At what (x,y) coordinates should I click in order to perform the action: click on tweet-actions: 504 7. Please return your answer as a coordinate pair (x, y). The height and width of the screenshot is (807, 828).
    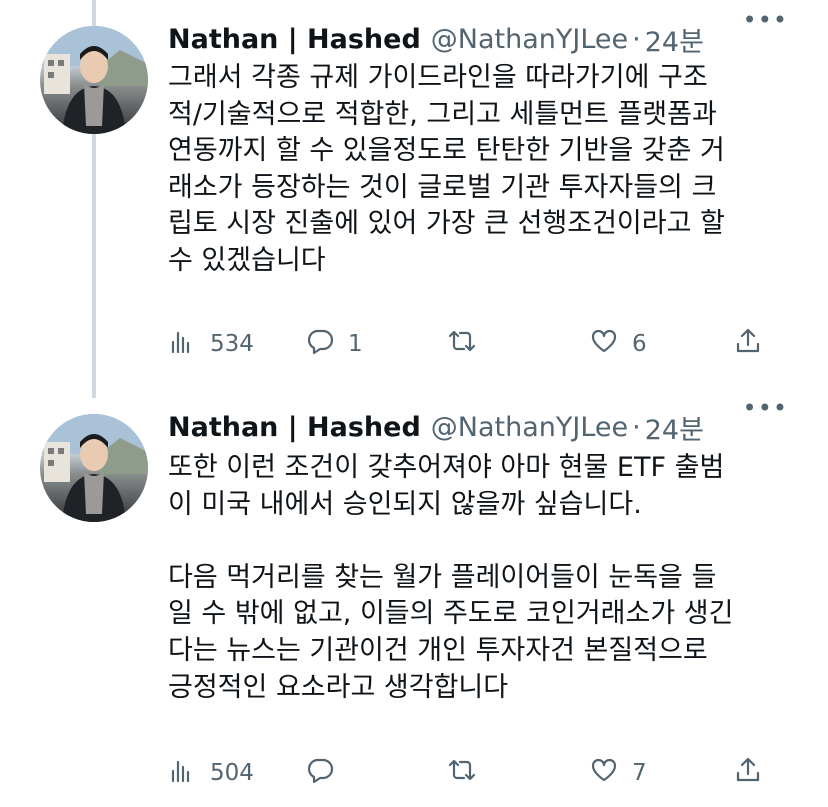
    Looking at the image, I should click on (473, 773).